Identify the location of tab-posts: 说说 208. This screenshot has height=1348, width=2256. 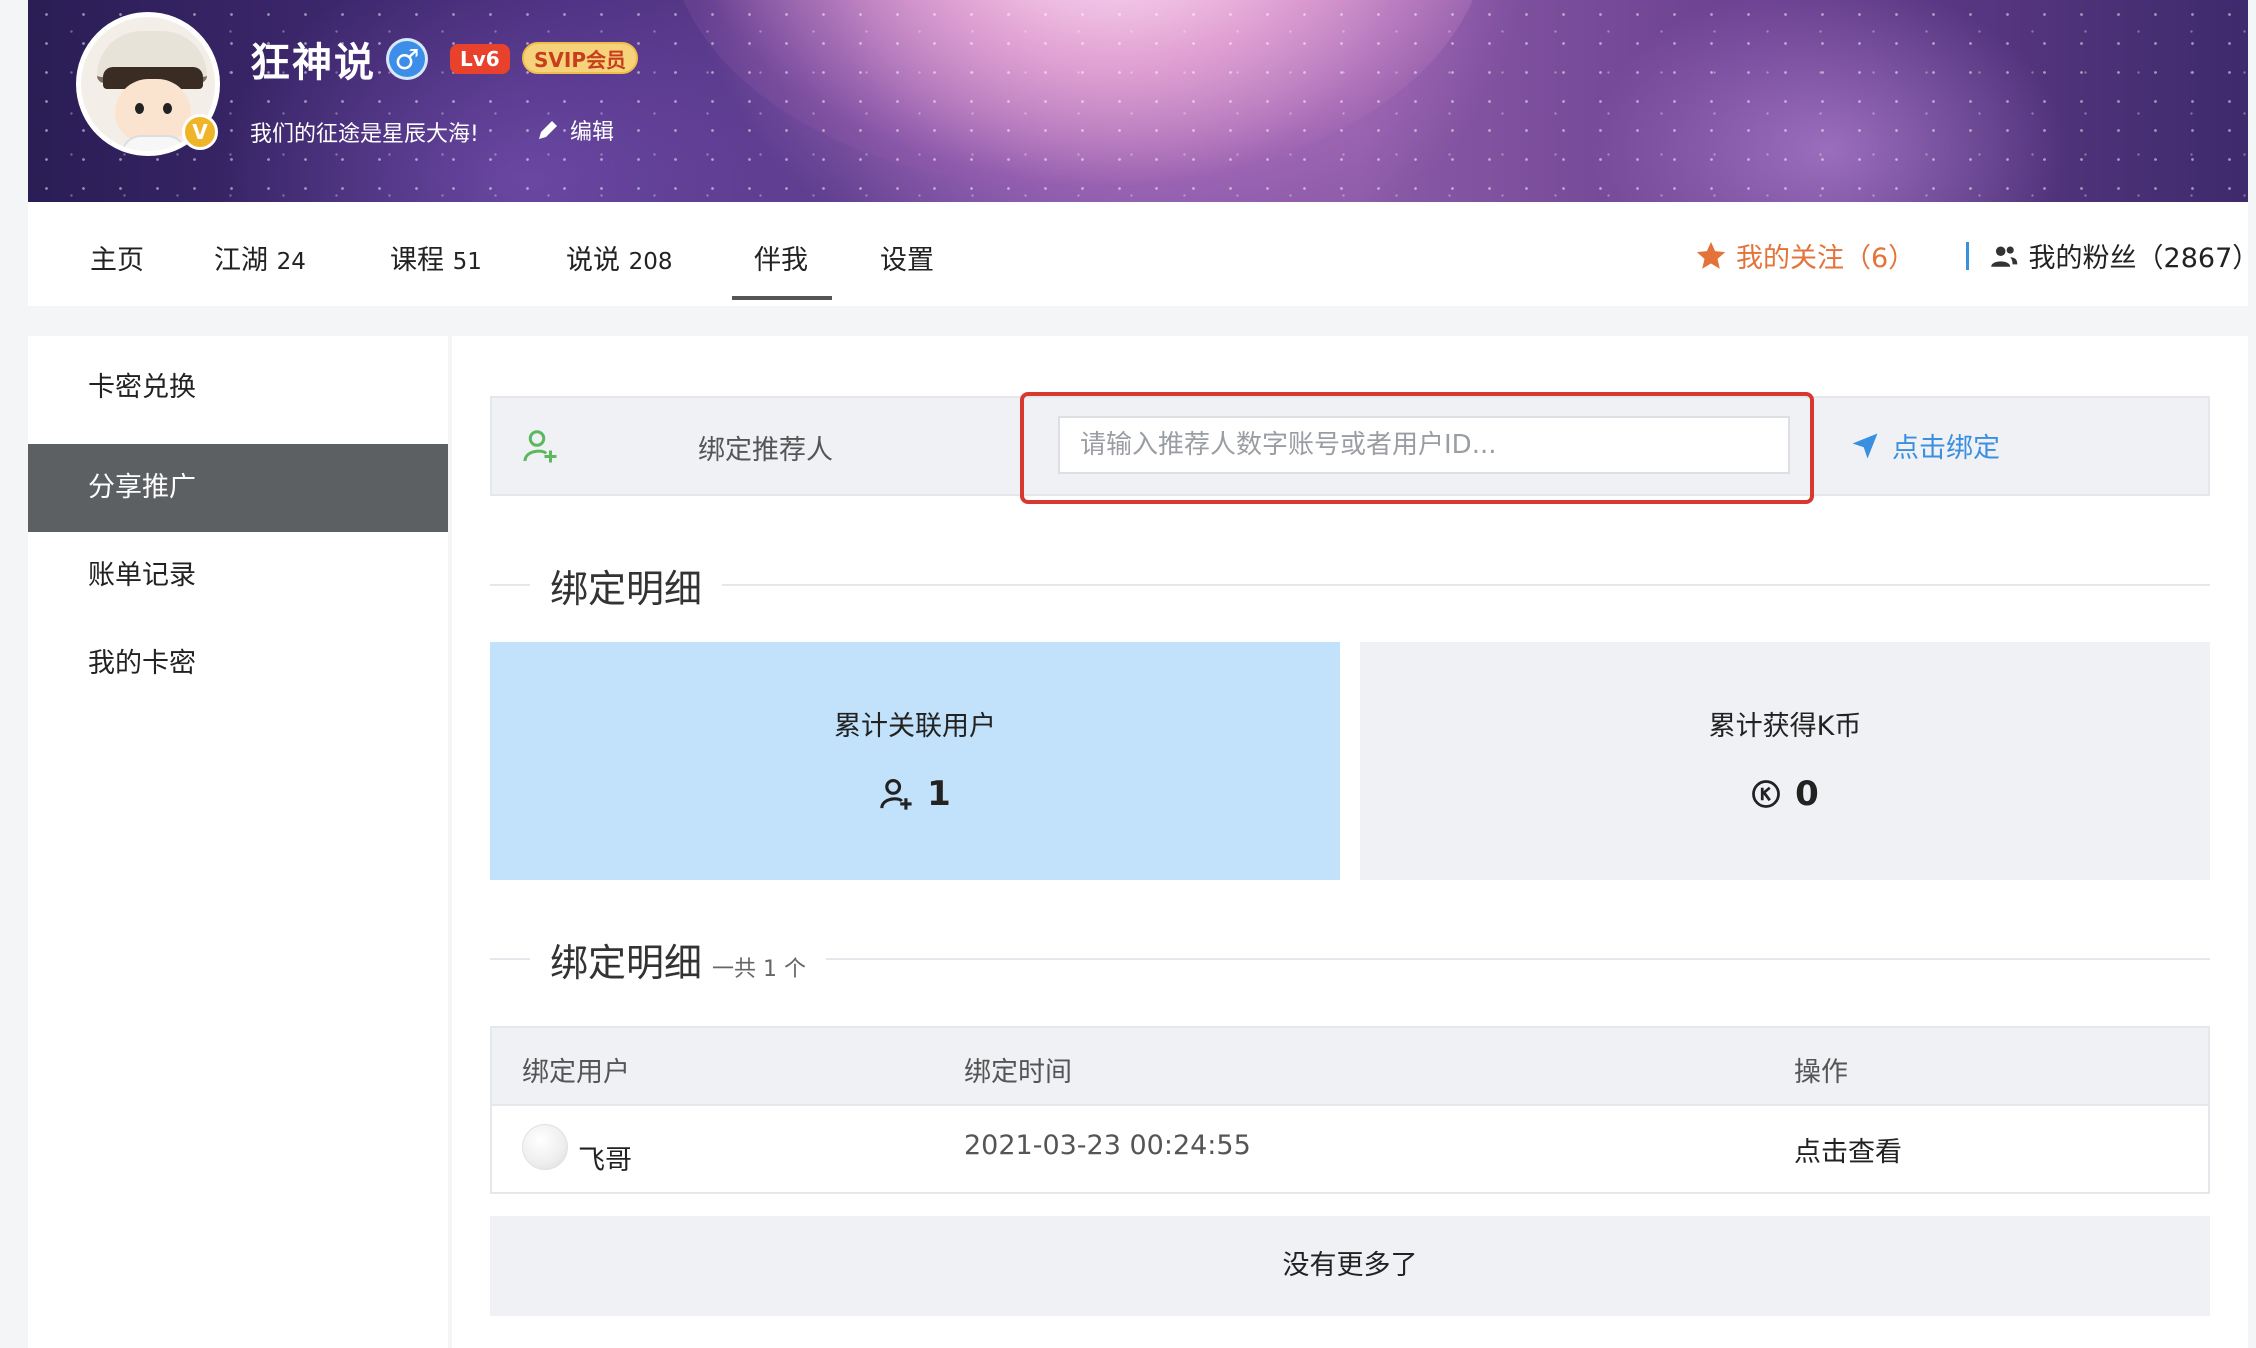
(619, 257).